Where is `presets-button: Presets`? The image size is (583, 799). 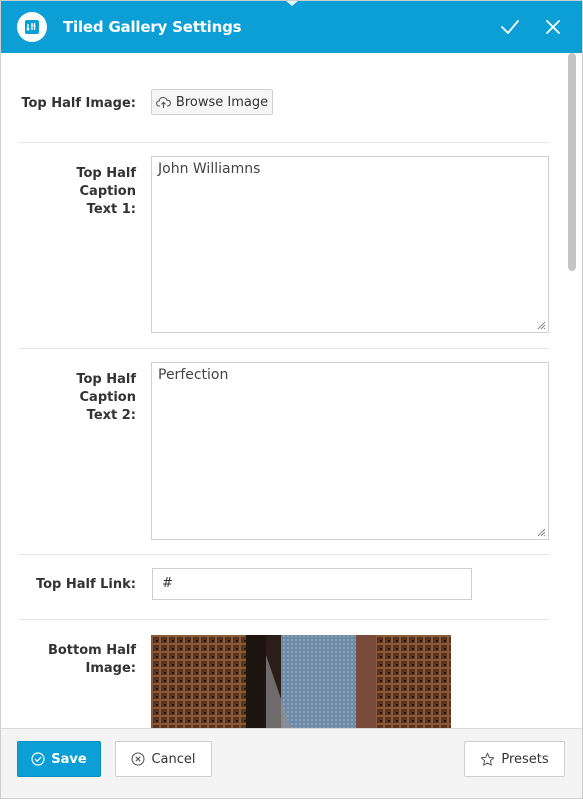 presets-button: Presets is located at coordinates (514, 759).